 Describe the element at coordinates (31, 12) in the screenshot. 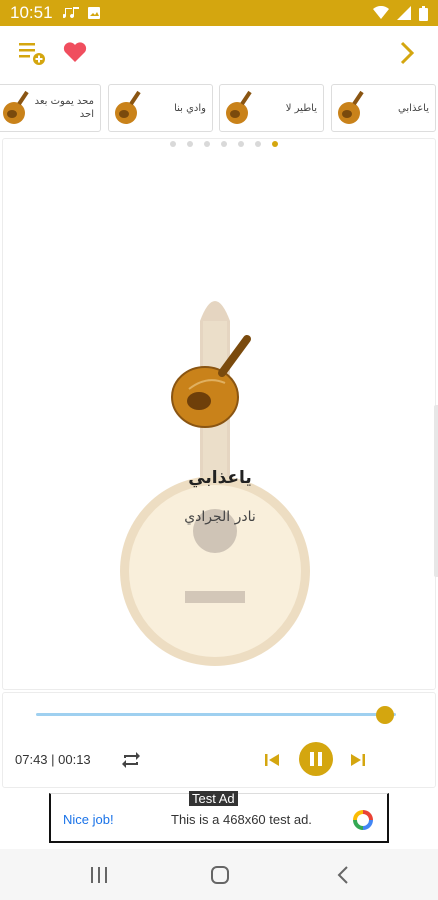

I see `status-time: 10:51` at that location.